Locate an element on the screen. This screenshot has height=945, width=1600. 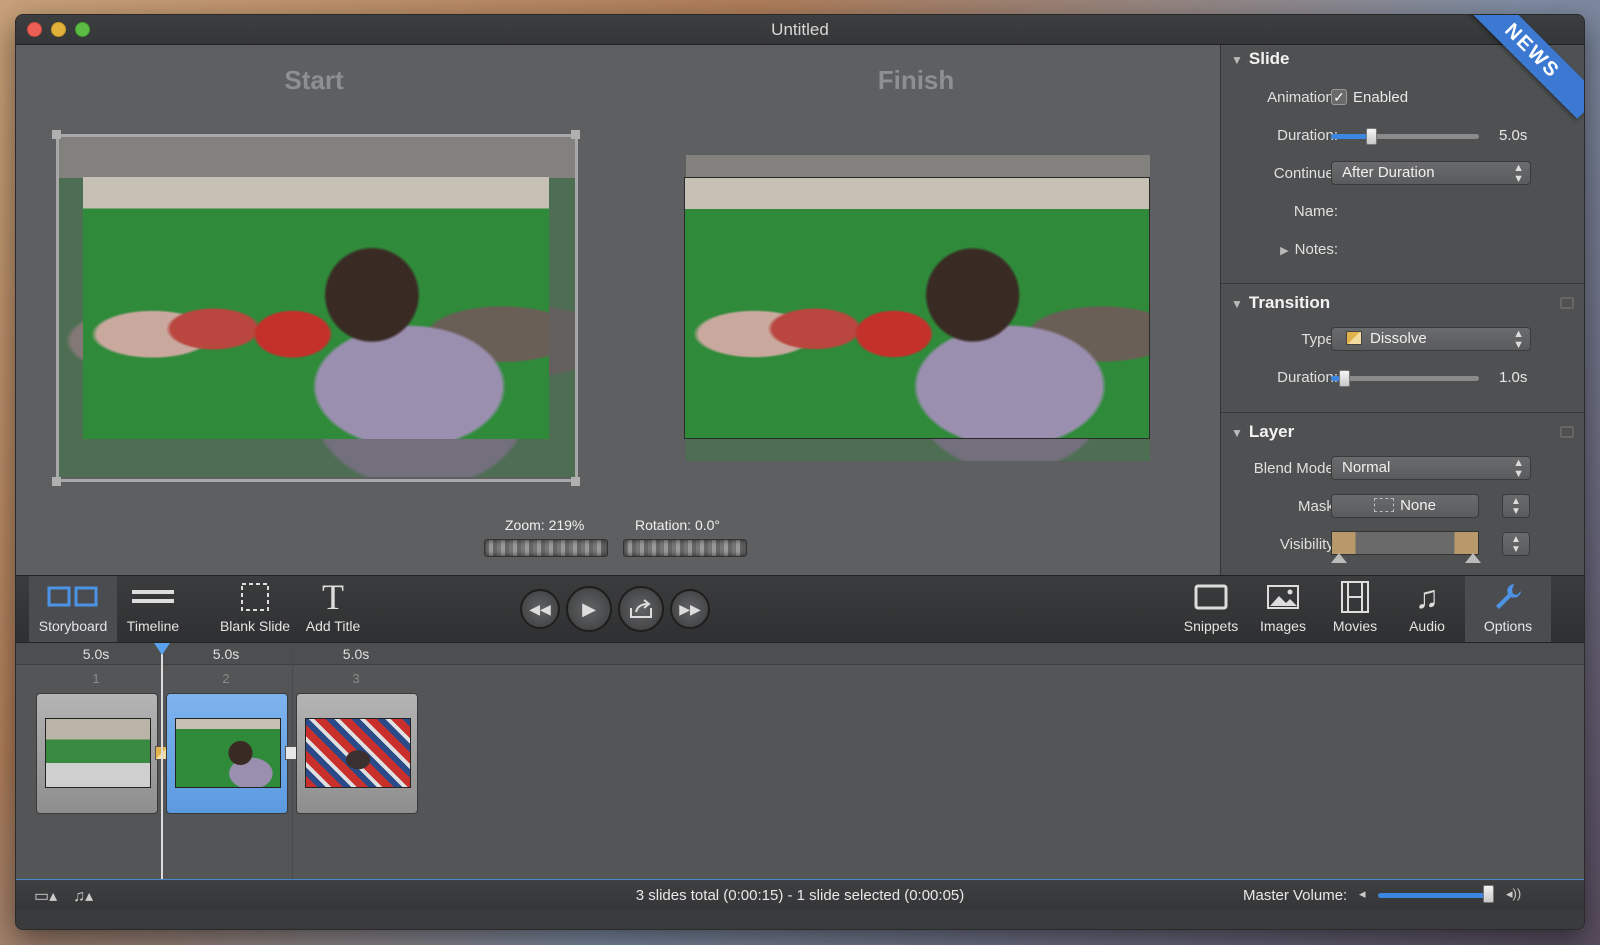
crop-handle-top-right is located at coordinates (575, 134).